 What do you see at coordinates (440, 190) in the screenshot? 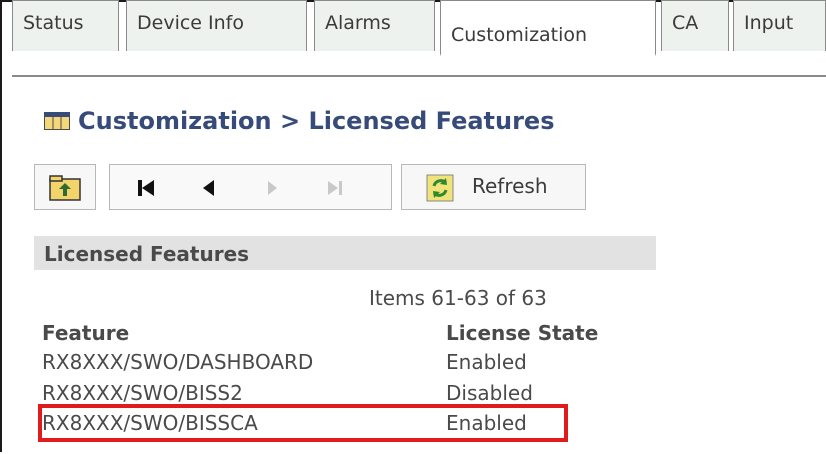
I see `refresh-icon` at bounding box center [440, 190].